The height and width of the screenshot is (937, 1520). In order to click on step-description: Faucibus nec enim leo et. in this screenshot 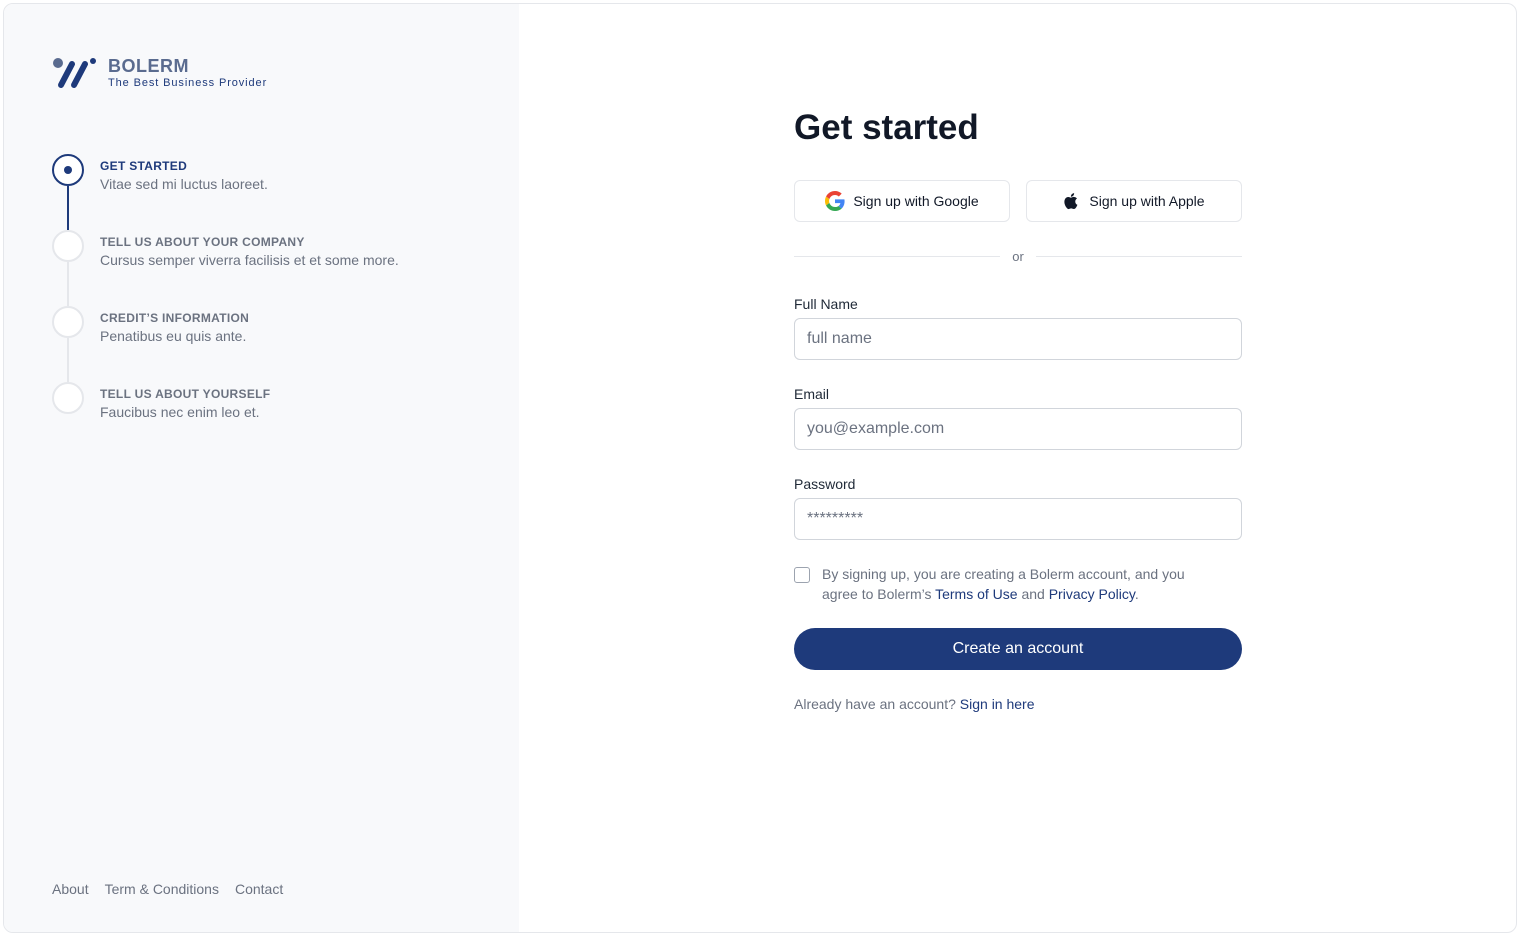, I will do `click(180, 412)`.